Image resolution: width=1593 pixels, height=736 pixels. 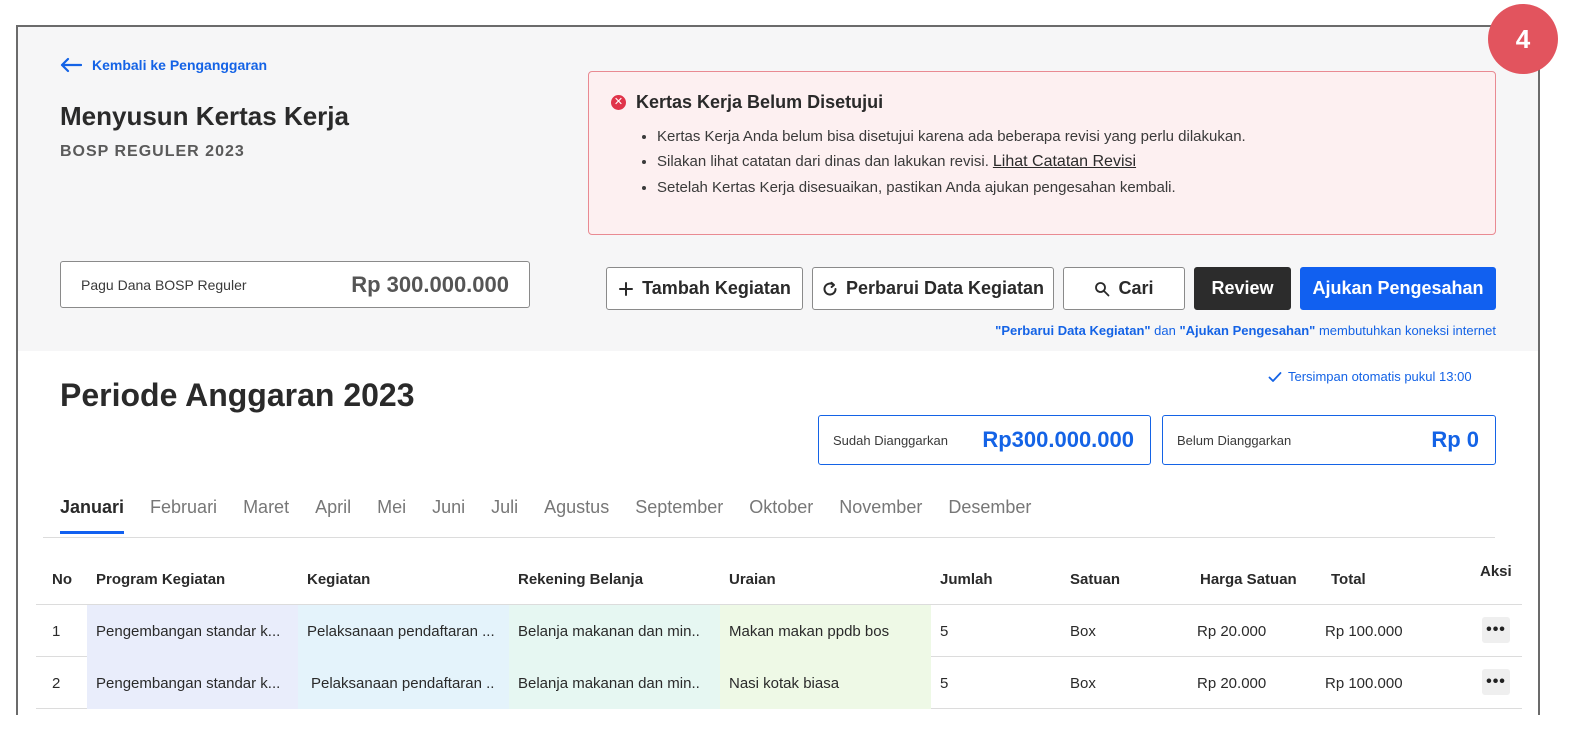 I want to click on autosave-text: Tersimpan otomatis pukul 13:00, so click(x=1380, y=376).